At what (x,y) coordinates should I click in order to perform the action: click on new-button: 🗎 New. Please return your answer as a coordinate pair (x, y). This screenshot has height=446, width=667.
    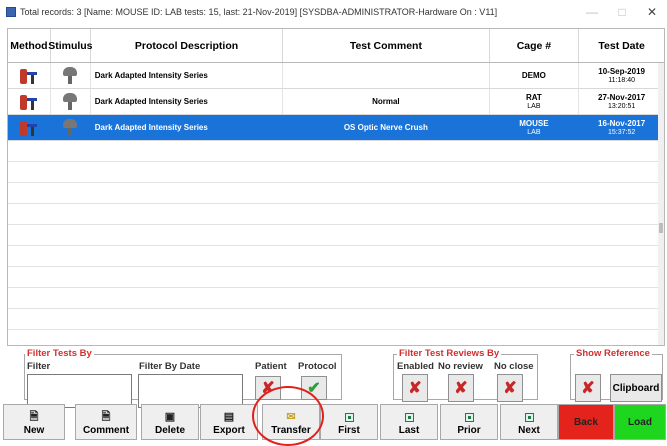
    Looking at the image, I should click on (34, 422).